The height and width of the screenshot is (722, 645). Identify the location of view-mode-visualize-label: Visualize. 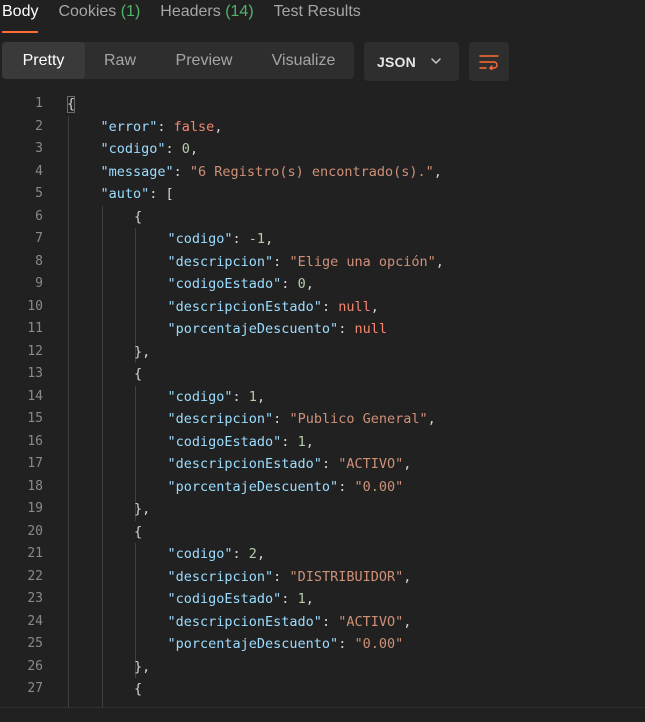
(303, 60).